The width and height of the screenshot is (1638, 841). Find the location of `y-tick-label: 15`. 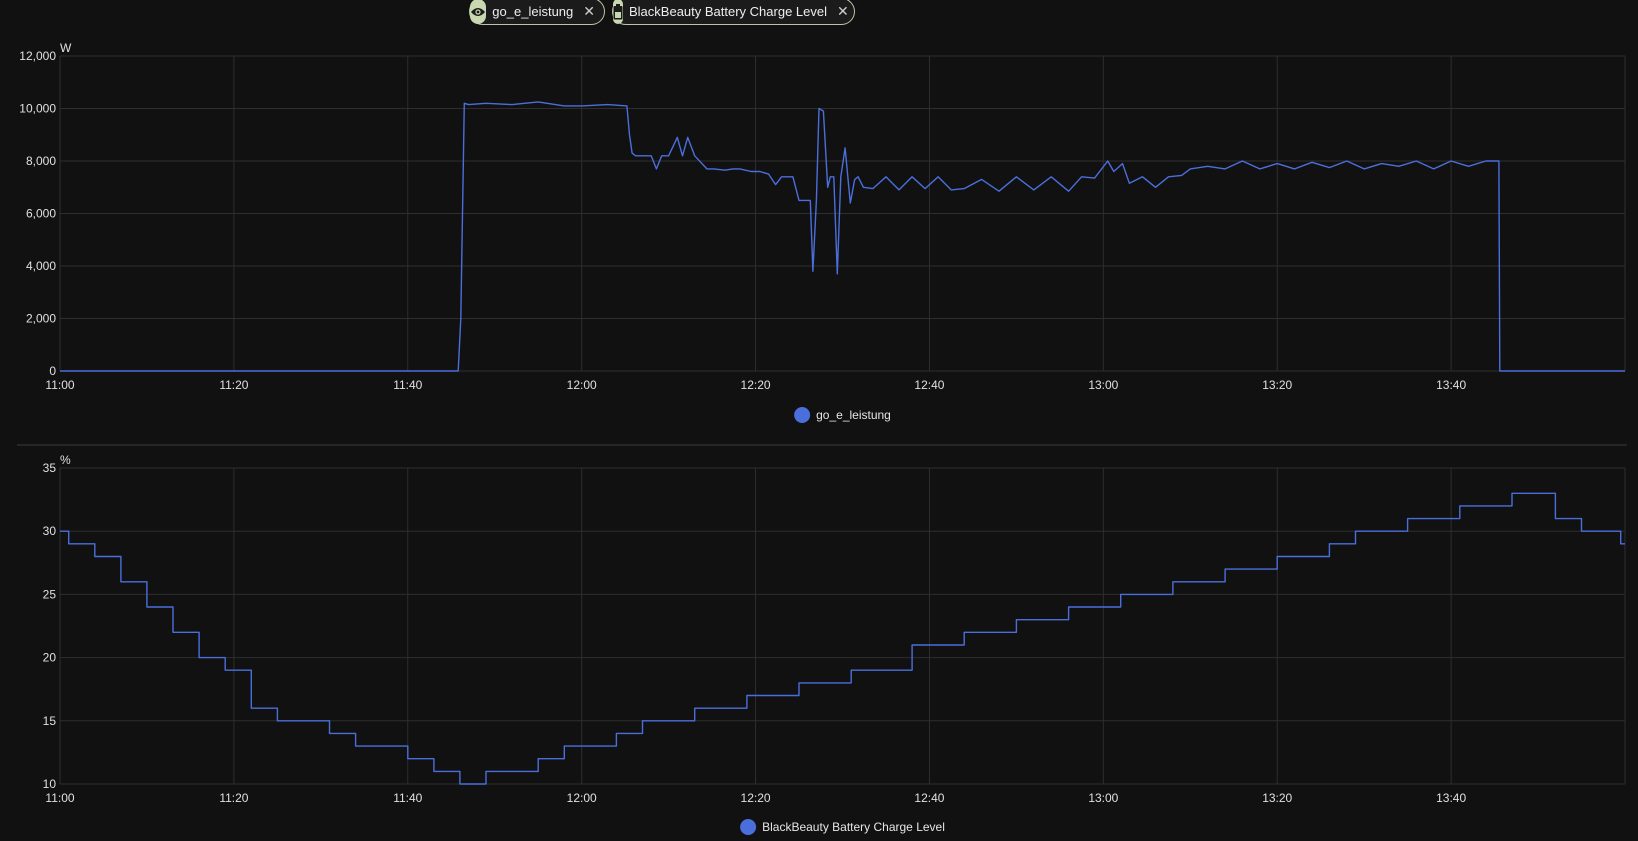

y-tick-label: 15 is located at coordinates (50, 721).